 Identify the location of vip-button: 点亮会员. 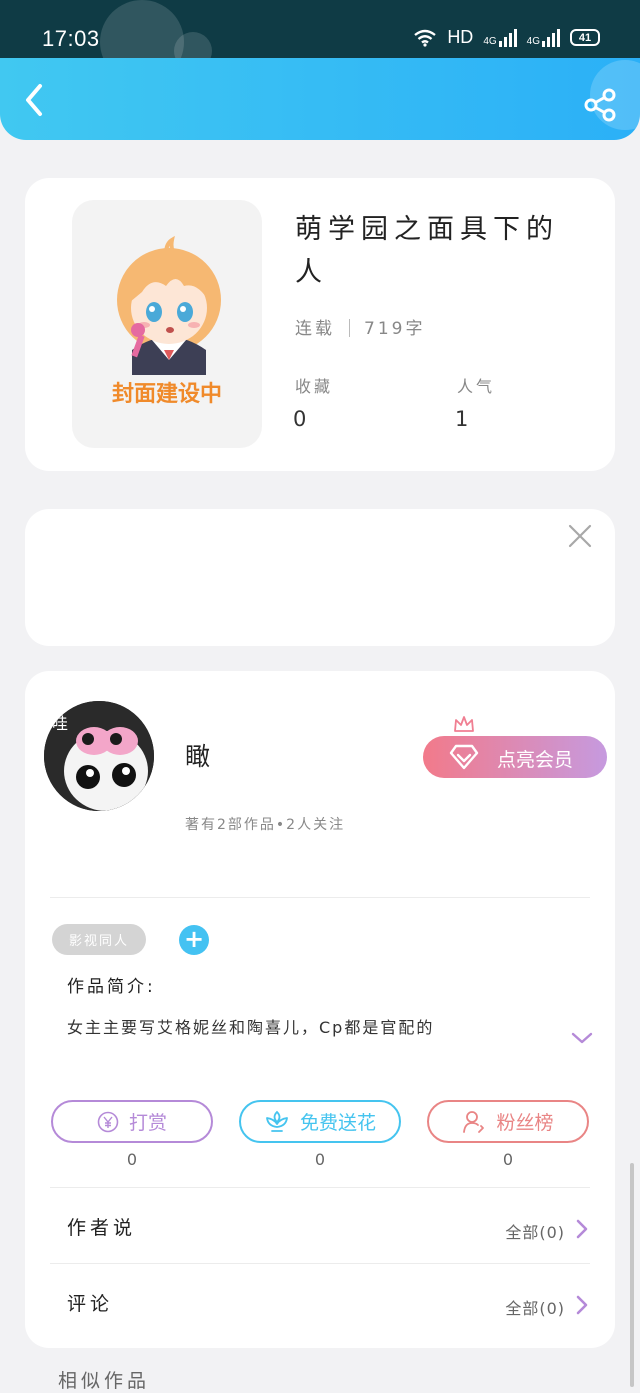
(515, 757).